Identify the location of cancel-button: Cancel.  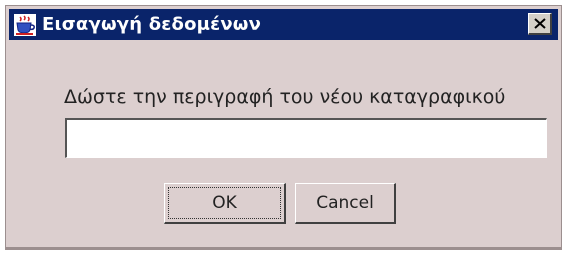
(345, 203).